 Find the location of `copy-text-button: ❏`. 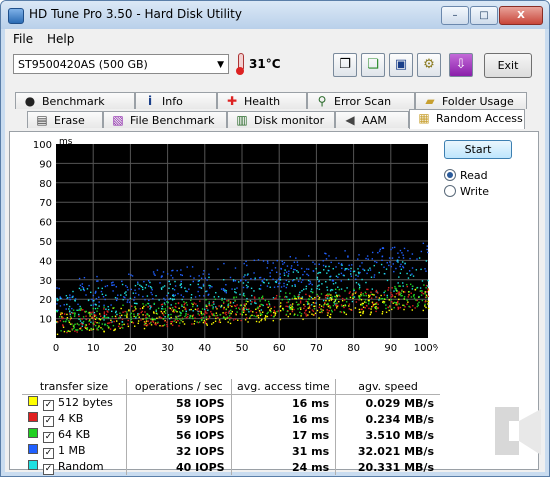

copy-text-button: ❏ is located at coordinates (373, 65).